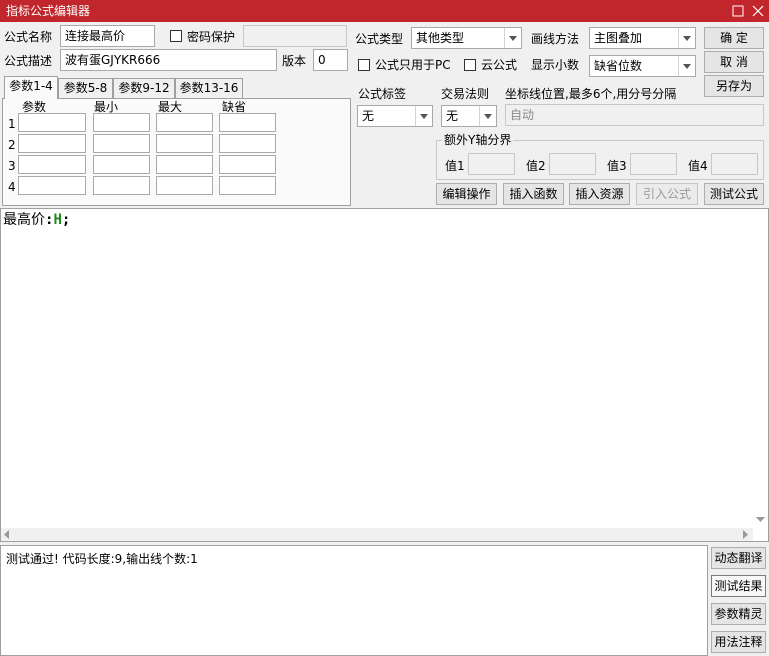  Describe the element at coordinates (330, 60) in the screenshot. I see `version-field: 0` at that location.